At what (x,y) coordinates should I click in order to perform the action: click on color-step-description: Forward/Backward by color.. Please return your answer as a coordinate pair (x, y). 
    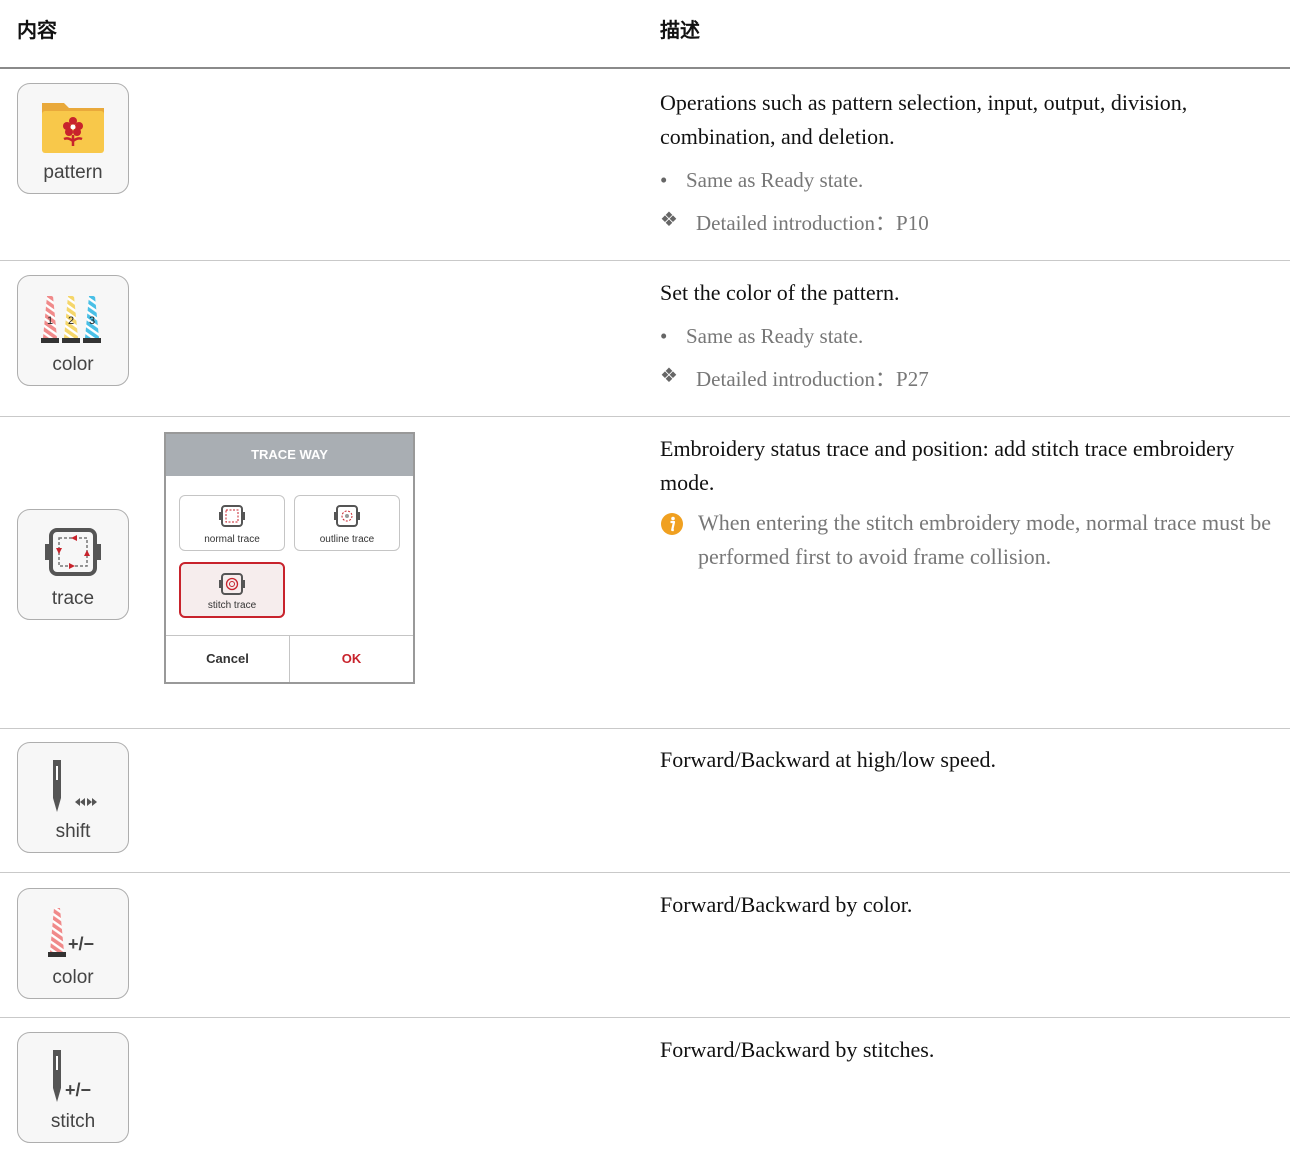
    Looking at the image, I should click on (970, 905).